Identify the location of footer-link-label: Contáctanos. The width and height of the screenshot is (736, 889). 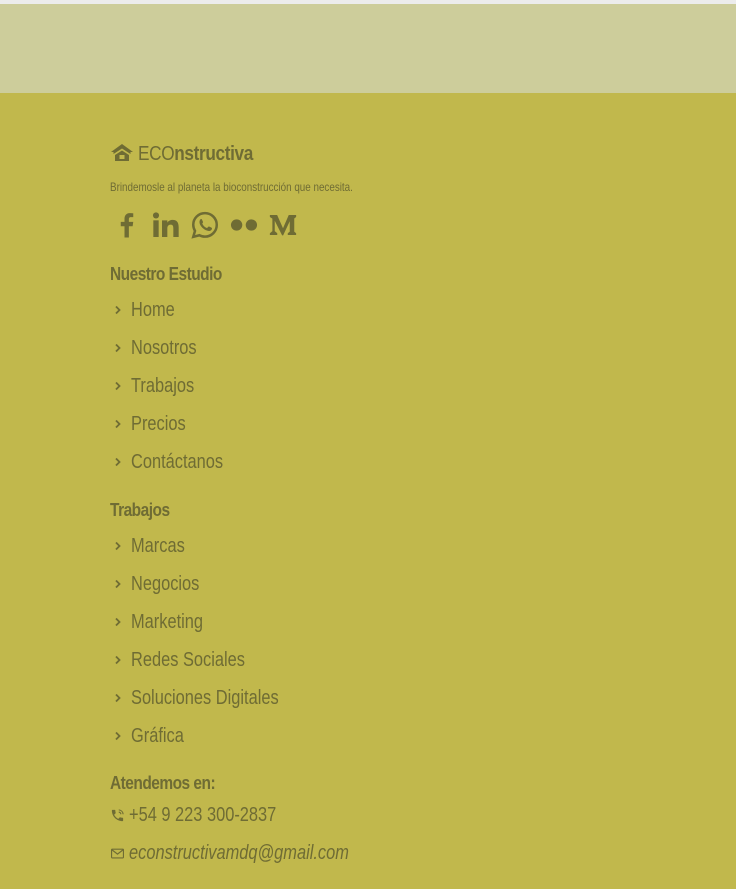
(177, 461).